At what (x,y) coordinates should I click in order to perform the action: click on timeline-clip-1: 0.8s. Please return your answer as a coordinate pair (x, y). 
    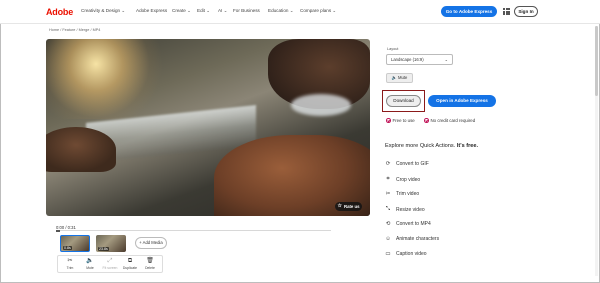
    Looking at the image, I should click on (75, 243).